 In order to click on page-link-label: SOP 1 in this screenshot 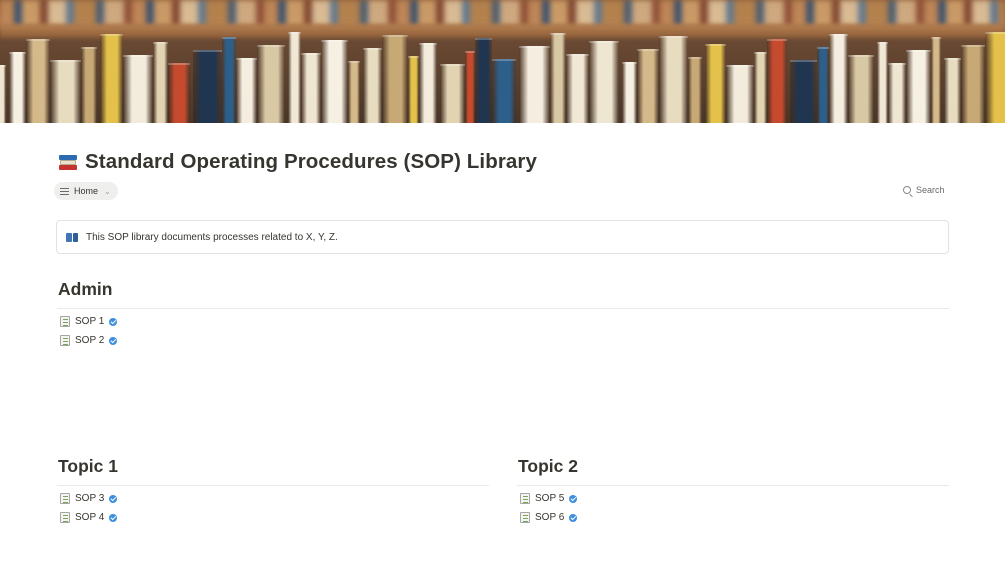, I will do `click(90, 321)`.